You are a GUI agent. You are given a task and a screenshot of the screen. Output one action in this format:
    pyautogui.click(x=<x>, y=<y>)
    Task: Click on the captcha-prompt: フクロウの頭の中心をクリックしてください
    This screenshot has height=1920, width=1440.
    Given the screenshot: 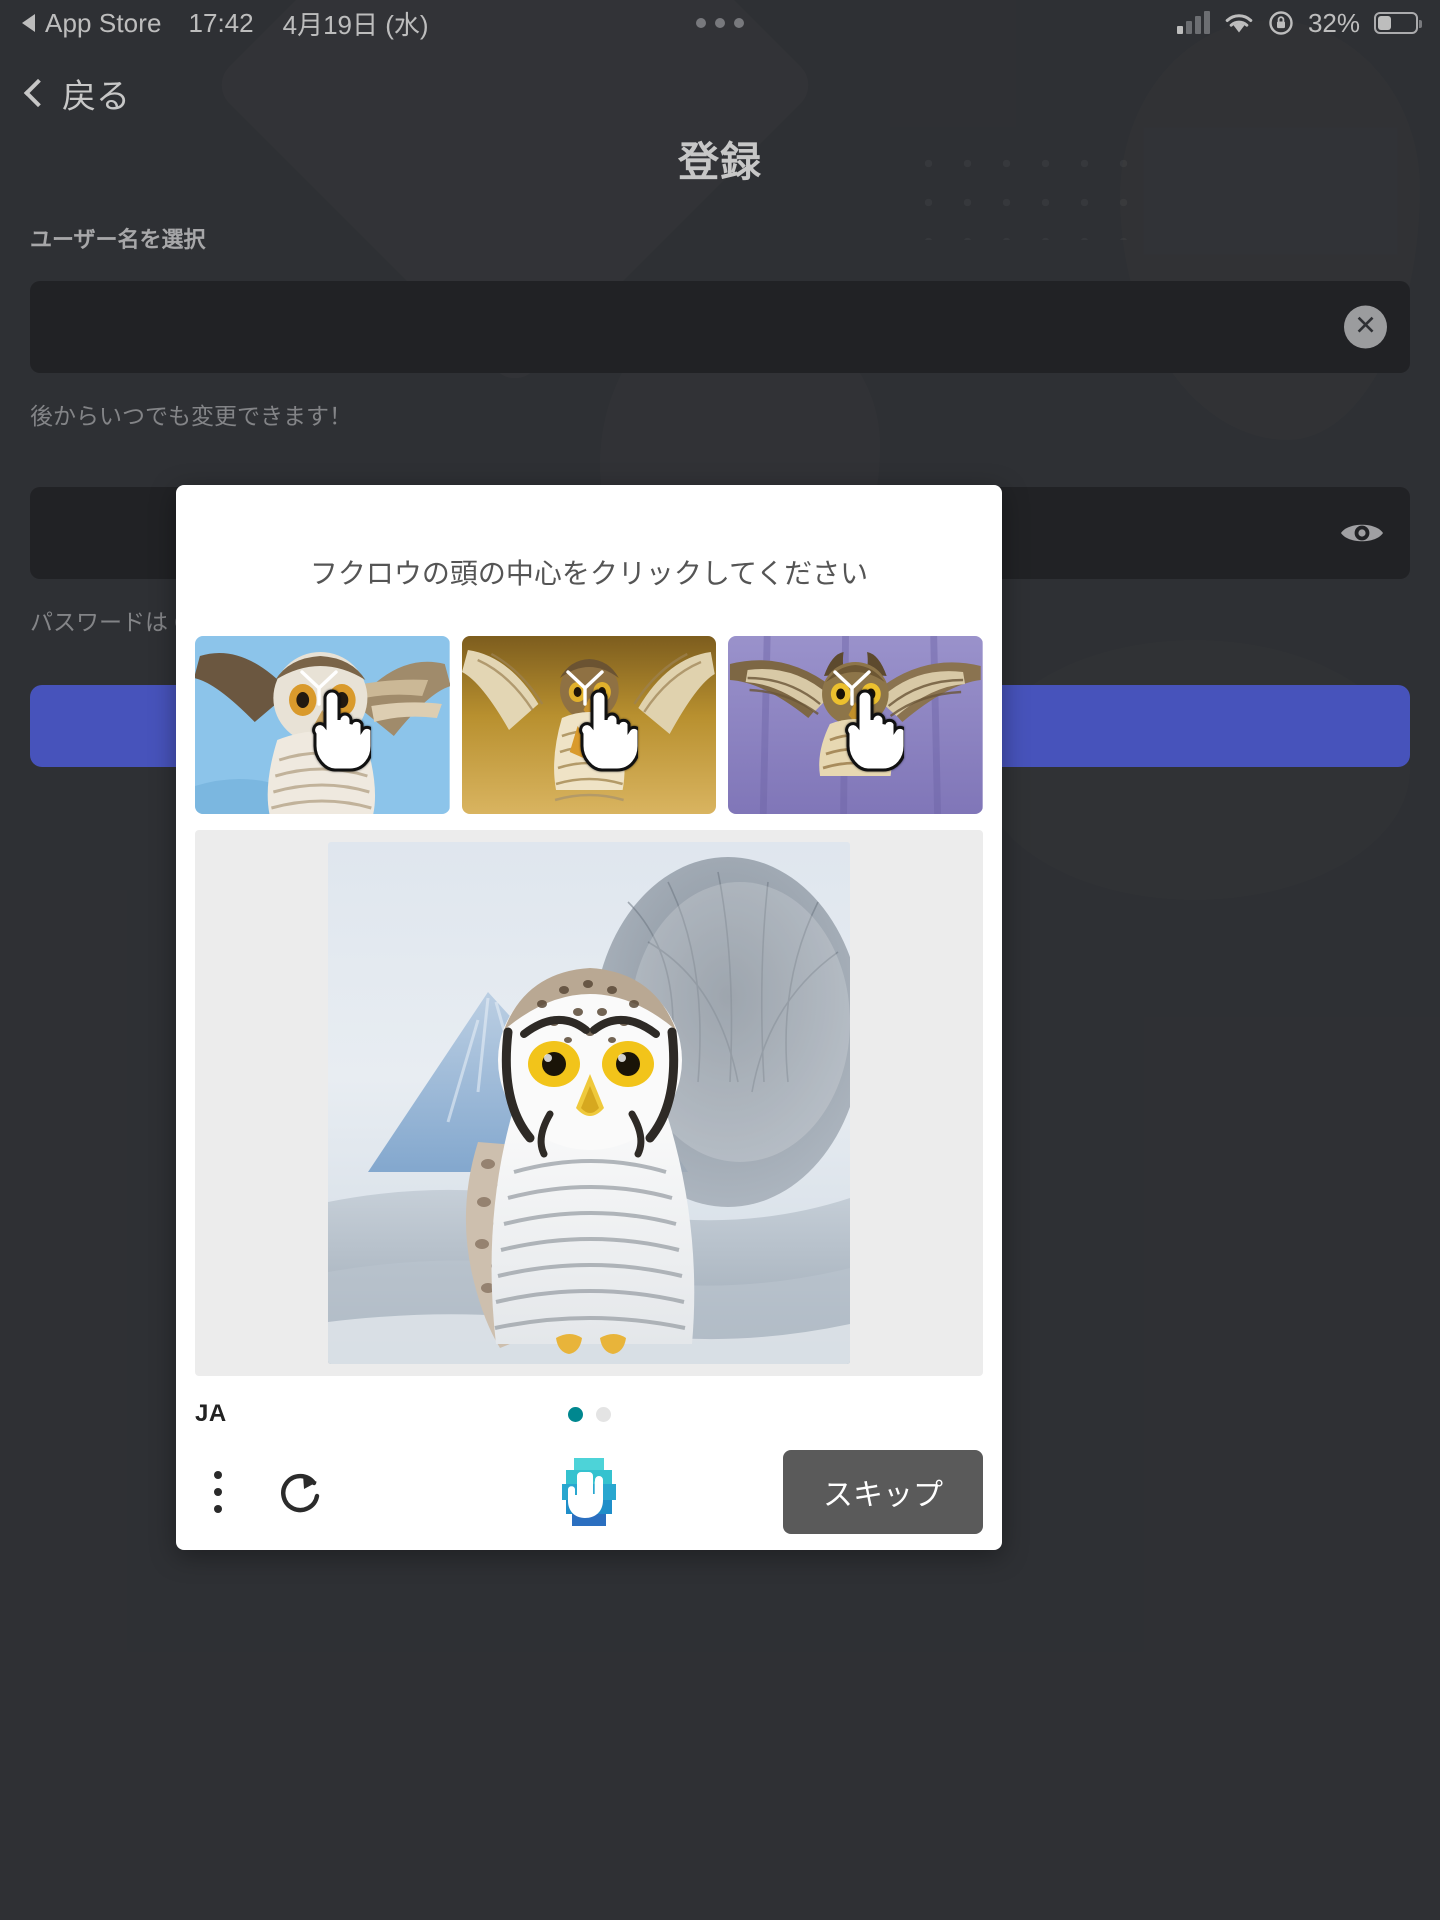 What is the action you would take?
    pyautogui.click(x=589, y=573)
    